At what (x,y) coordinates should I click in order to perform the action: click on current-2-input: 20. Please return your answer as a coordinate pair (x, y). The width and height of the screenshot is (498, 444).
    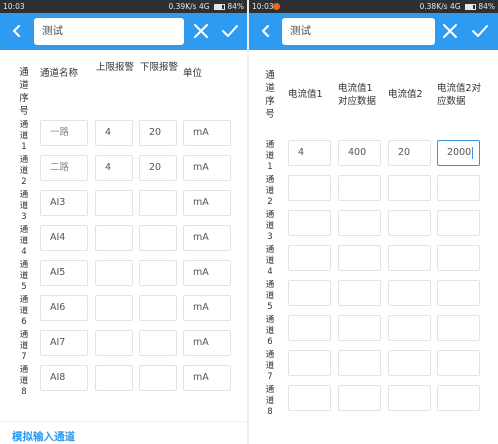
    Looking at the image, I should click on (409, 153).